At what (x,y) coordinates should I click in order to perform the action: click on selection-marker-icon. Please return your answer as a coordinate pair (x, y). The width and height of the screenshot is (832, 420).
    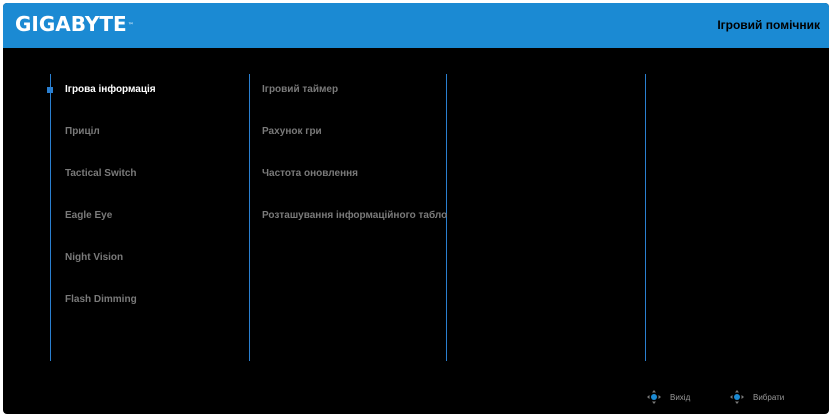
    Looking at the image, I should click on (50, 90).